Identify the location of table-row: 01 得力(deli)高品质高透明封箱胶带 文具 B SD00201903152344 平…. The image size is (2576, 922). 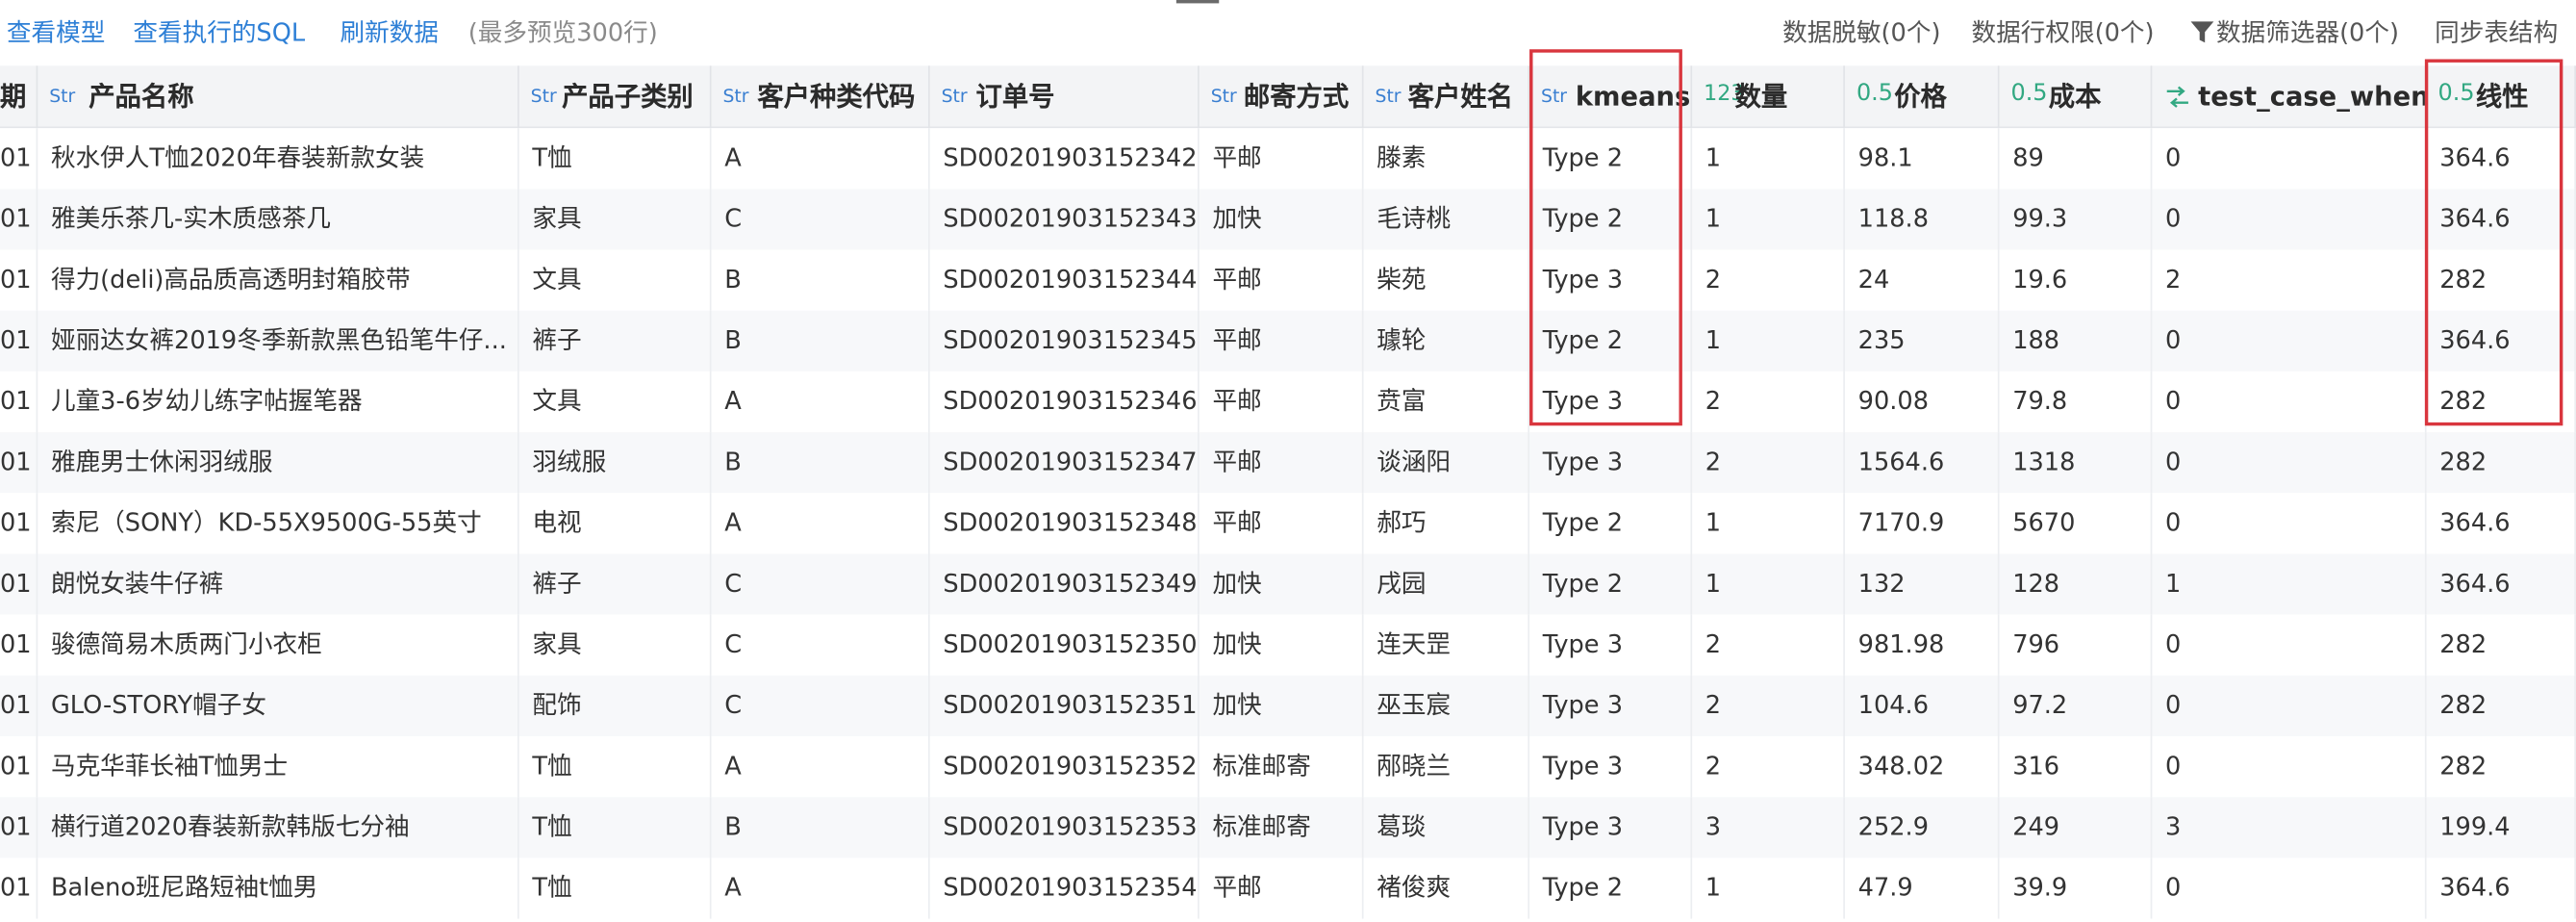
(1288, 280).